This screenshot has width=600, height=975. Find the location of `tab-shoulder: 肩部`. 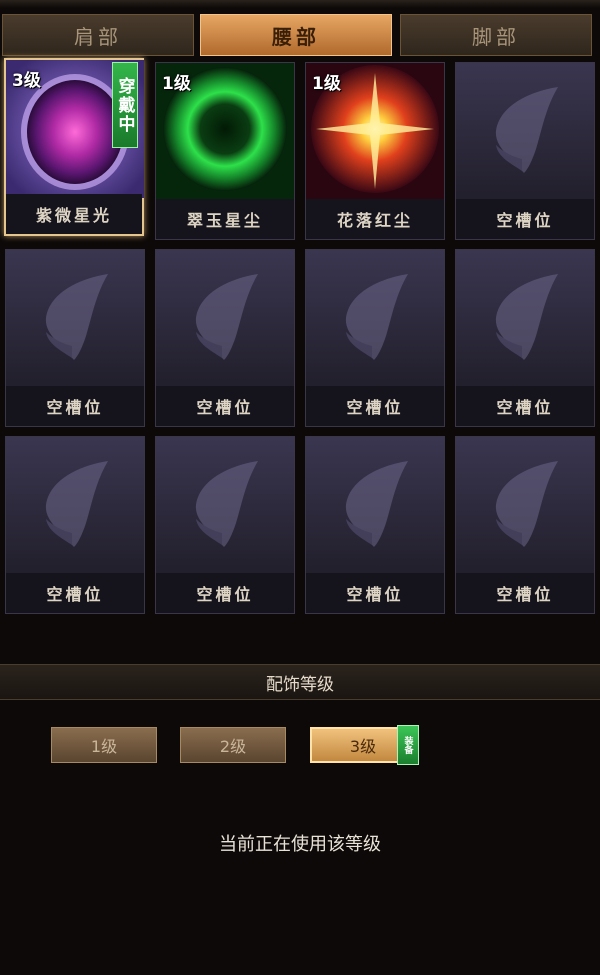

tab-shoulder: 肩部 is located at coordinates (98, 35).